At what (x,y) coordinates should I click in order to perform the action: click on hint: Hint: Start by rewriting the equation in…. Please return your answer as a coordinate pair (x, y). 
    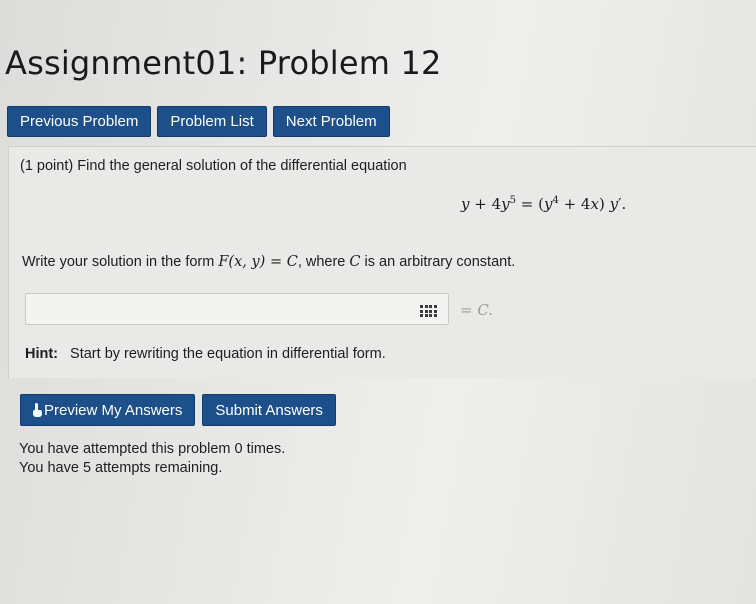
    Looking at the image, I should click on (205, 354).